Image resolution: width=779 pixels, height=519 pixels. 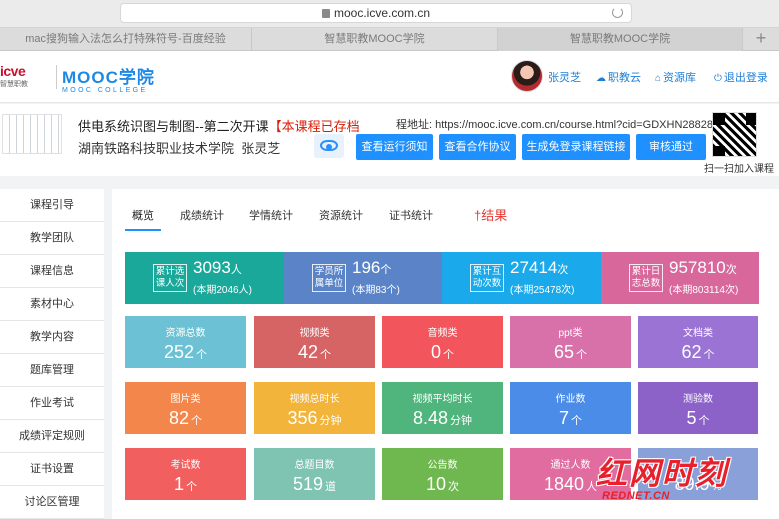 What do you see at coordinates (204, 278) in the screenshot?
I see `summary-card: 累计选课人次 3093人 (本期2046人)` at bounding box center [204, 278].